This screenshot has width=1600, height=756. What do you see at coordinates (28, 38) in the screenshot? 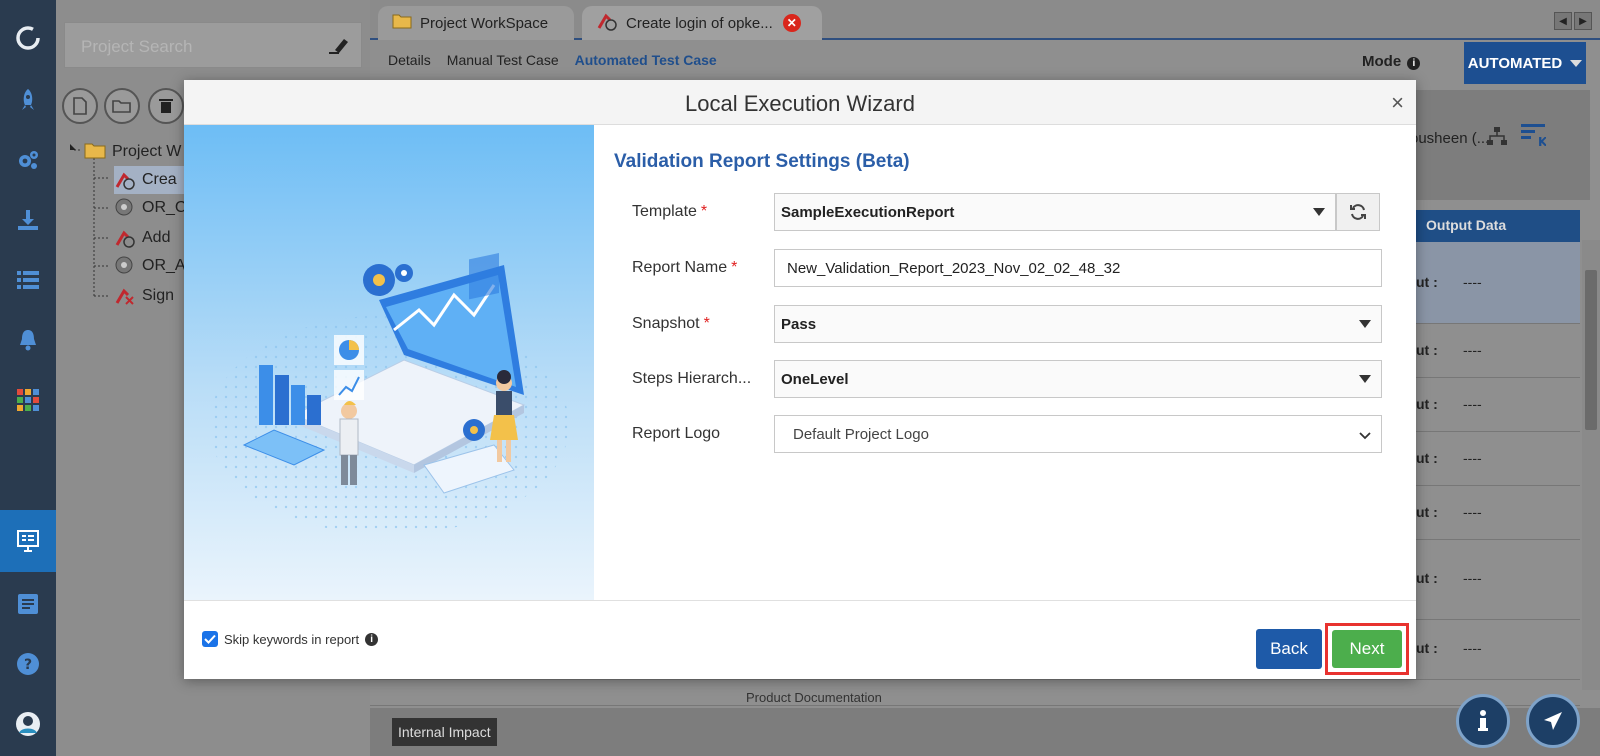
I see `logo-icon` at bounding box center [28, 38].